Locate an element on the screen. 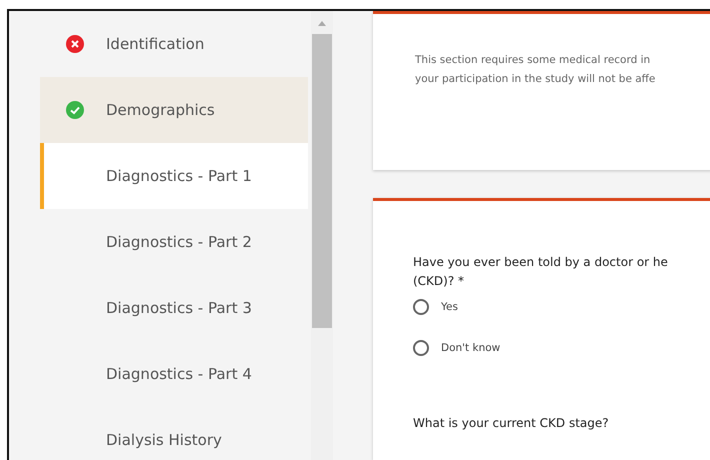 This screenshot has width=710, height=460. question-text: What is your current CKD stage? is located at coordinates (511, 423).